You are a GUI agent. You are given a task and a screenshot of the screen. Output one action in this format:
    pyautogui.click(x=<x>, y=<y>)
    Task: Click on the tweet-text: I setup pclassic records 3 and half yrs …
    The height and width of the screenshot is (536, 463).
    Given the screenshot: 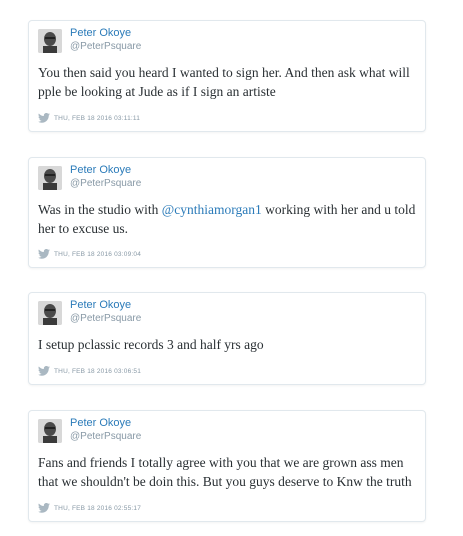 What is the action you would take?
    pyautogui.click(x=151, y=344)
    